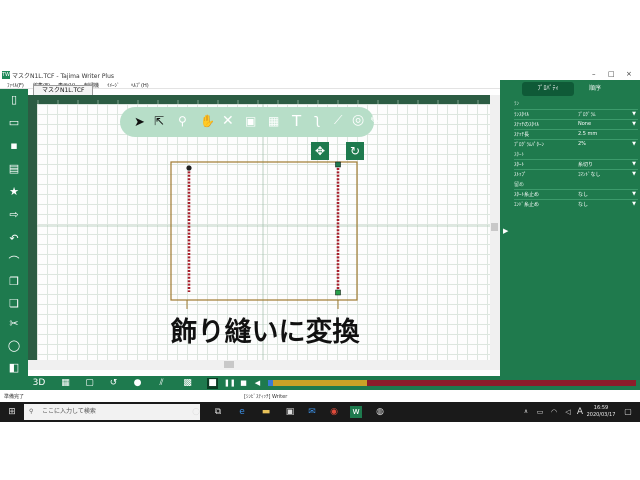 The image size is (640, 480). I want to click on print-icon: ▤, so click(14, 169).